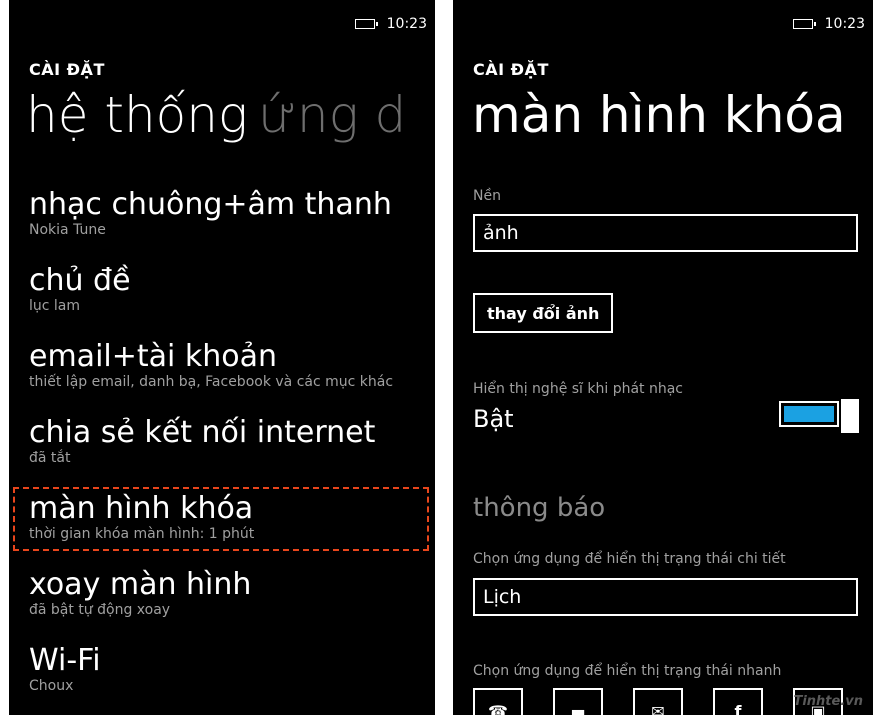 The width and height of the screenshot is (873, 715). Describe the element at coordinates (141, 508) in the screenshot. I see `menu-item-title: màn hình khóa` at that location.